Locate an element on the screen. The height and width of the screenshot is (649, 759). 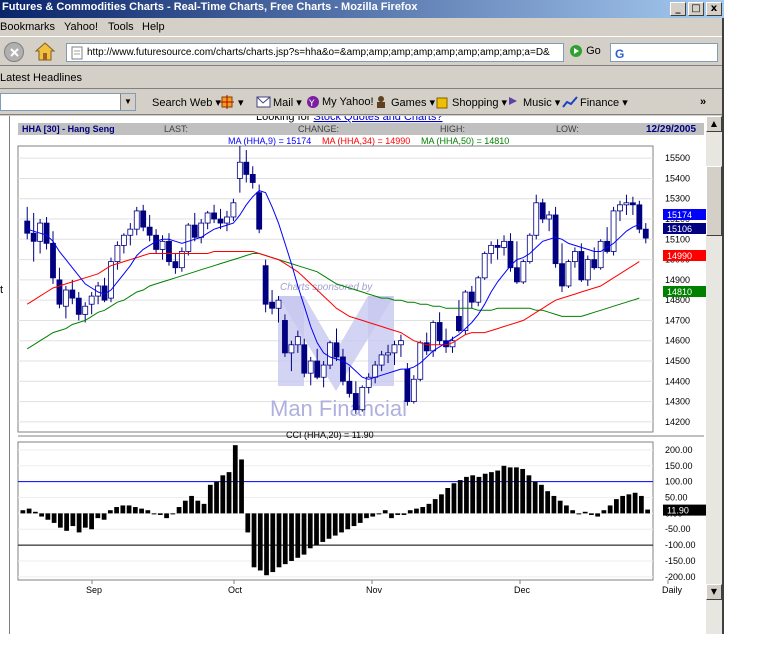
finance-icon is located at coordinates (570, 102).